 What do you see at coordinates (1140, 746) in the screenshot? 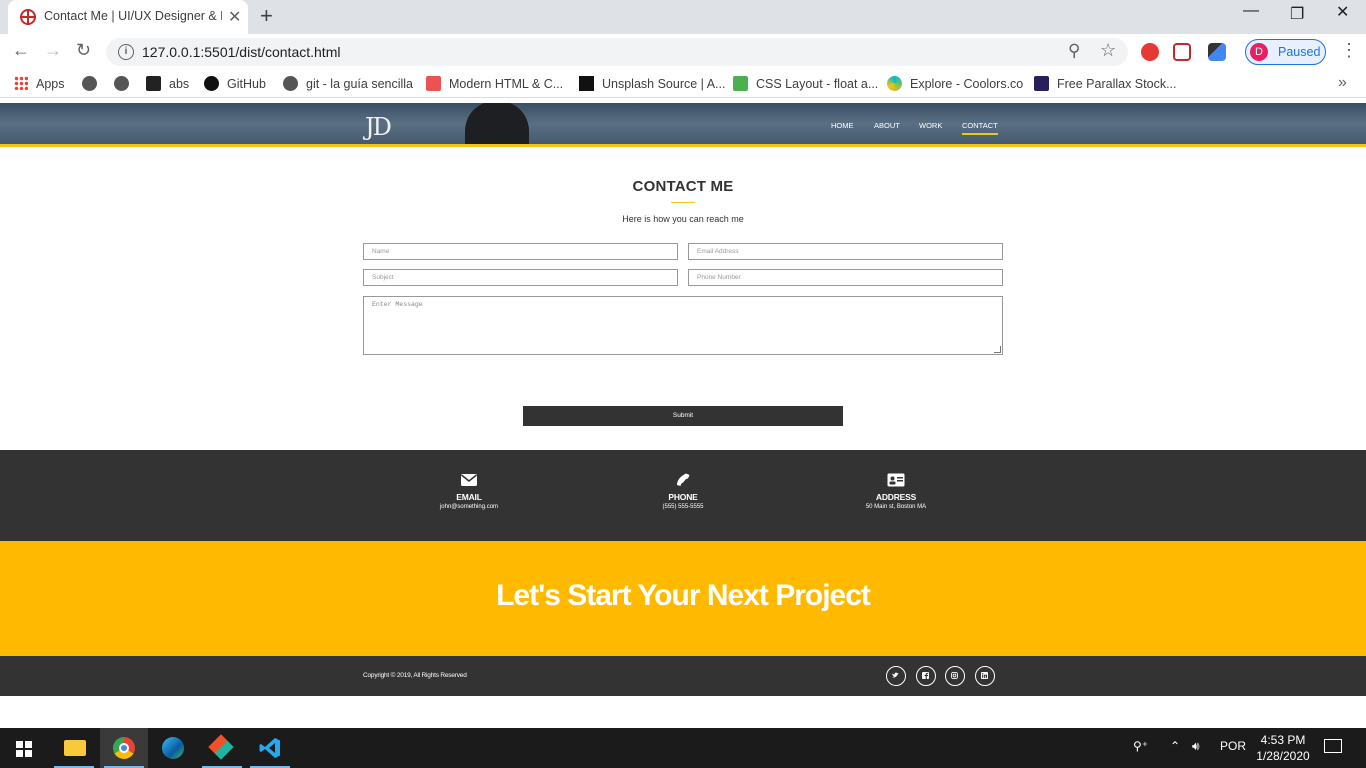
I see `people-icon: ⚲⁺` at bounding box center [1140, 746].